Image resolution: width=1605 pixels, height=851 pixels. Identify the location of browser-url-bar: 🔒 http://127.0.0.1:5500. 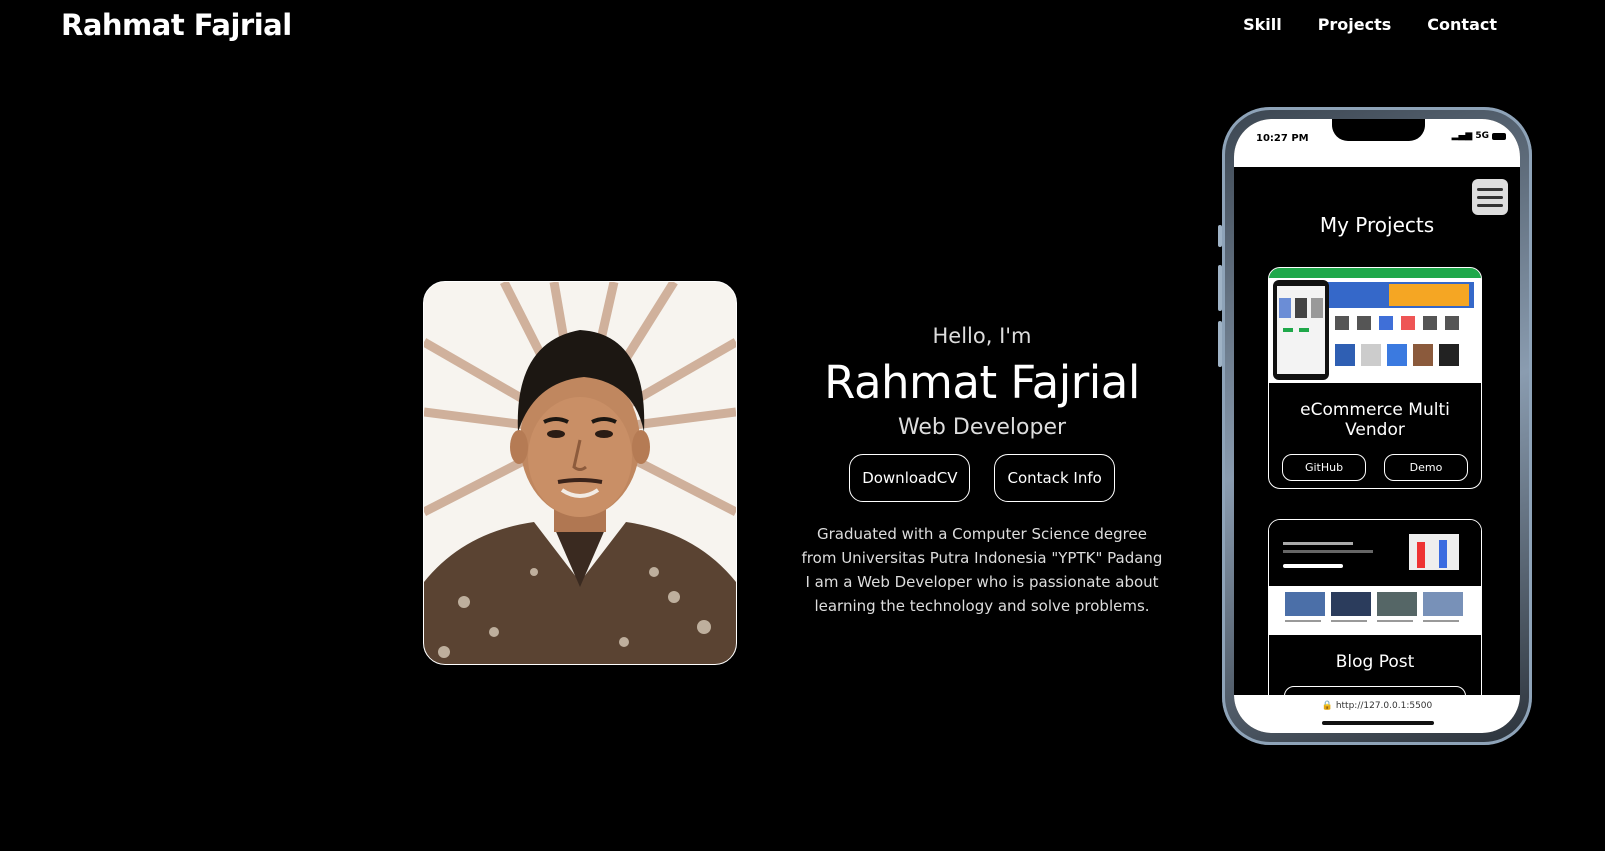
(1377, 714).